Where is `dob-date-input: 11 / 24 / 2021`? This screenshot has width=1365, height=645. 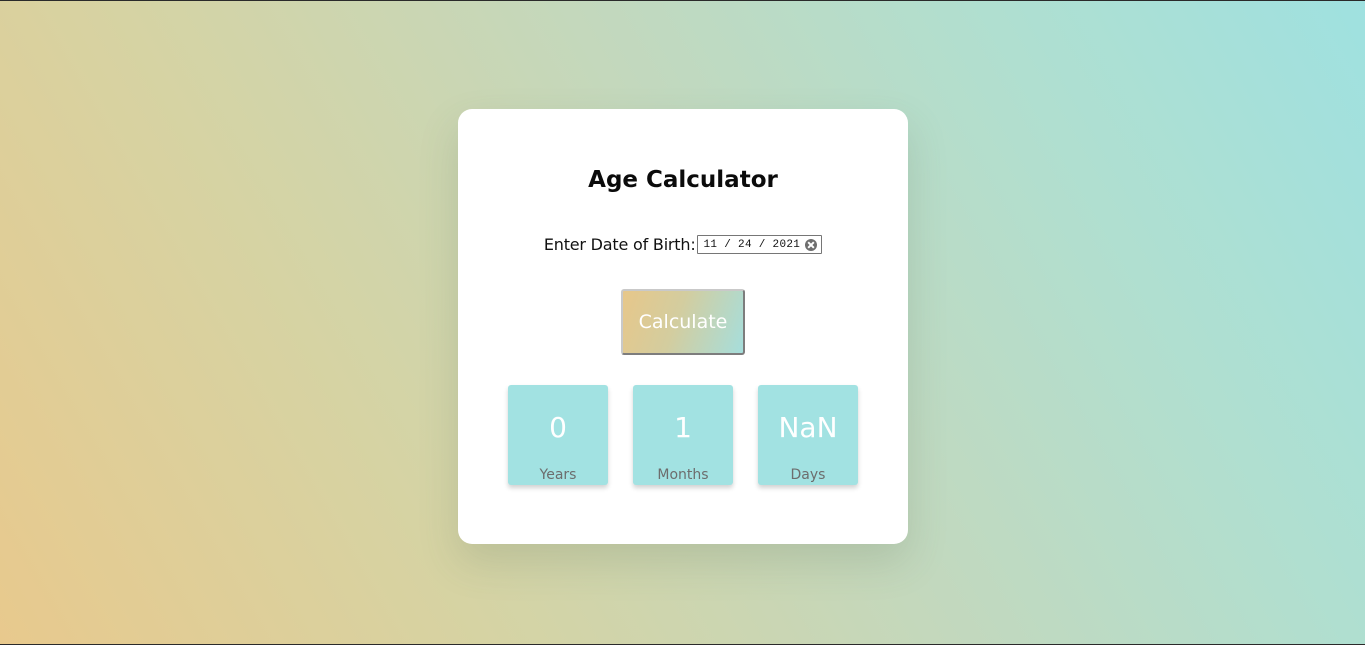
dob-date-input: 11 / 24 / 2021 is located at coordinates (759, 244).